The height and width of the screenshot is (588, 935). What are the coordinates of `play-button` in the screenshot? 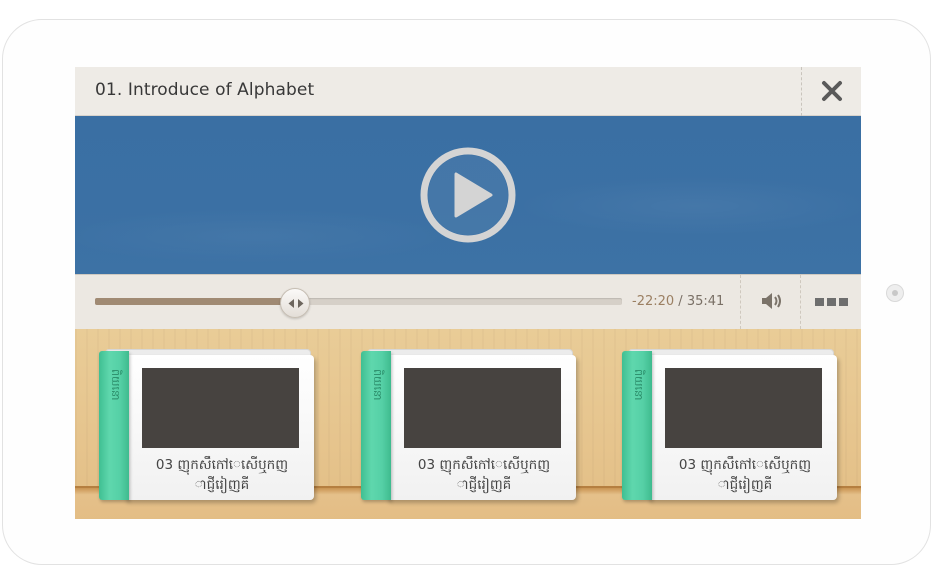 It's located at (468, 195).